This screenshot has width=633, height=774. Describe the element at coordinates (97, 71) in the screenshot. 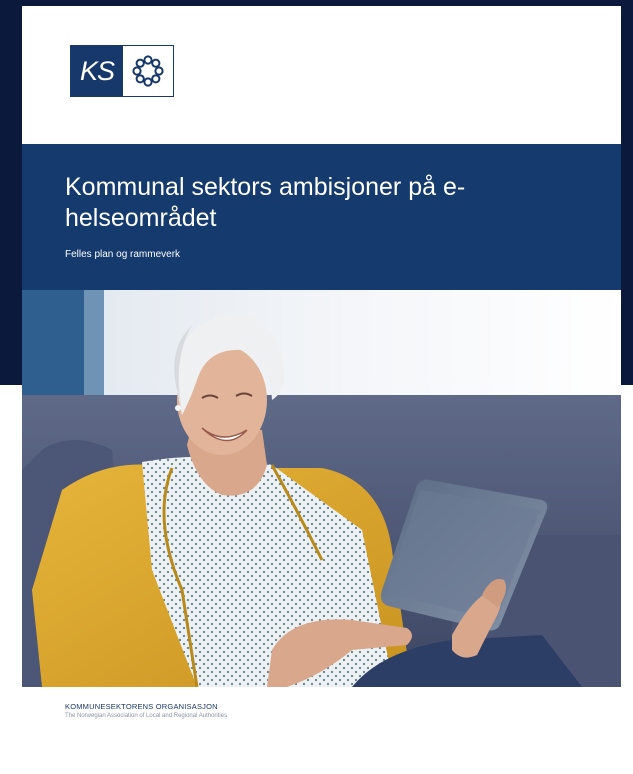

I see `logo-text: KS` at that location.